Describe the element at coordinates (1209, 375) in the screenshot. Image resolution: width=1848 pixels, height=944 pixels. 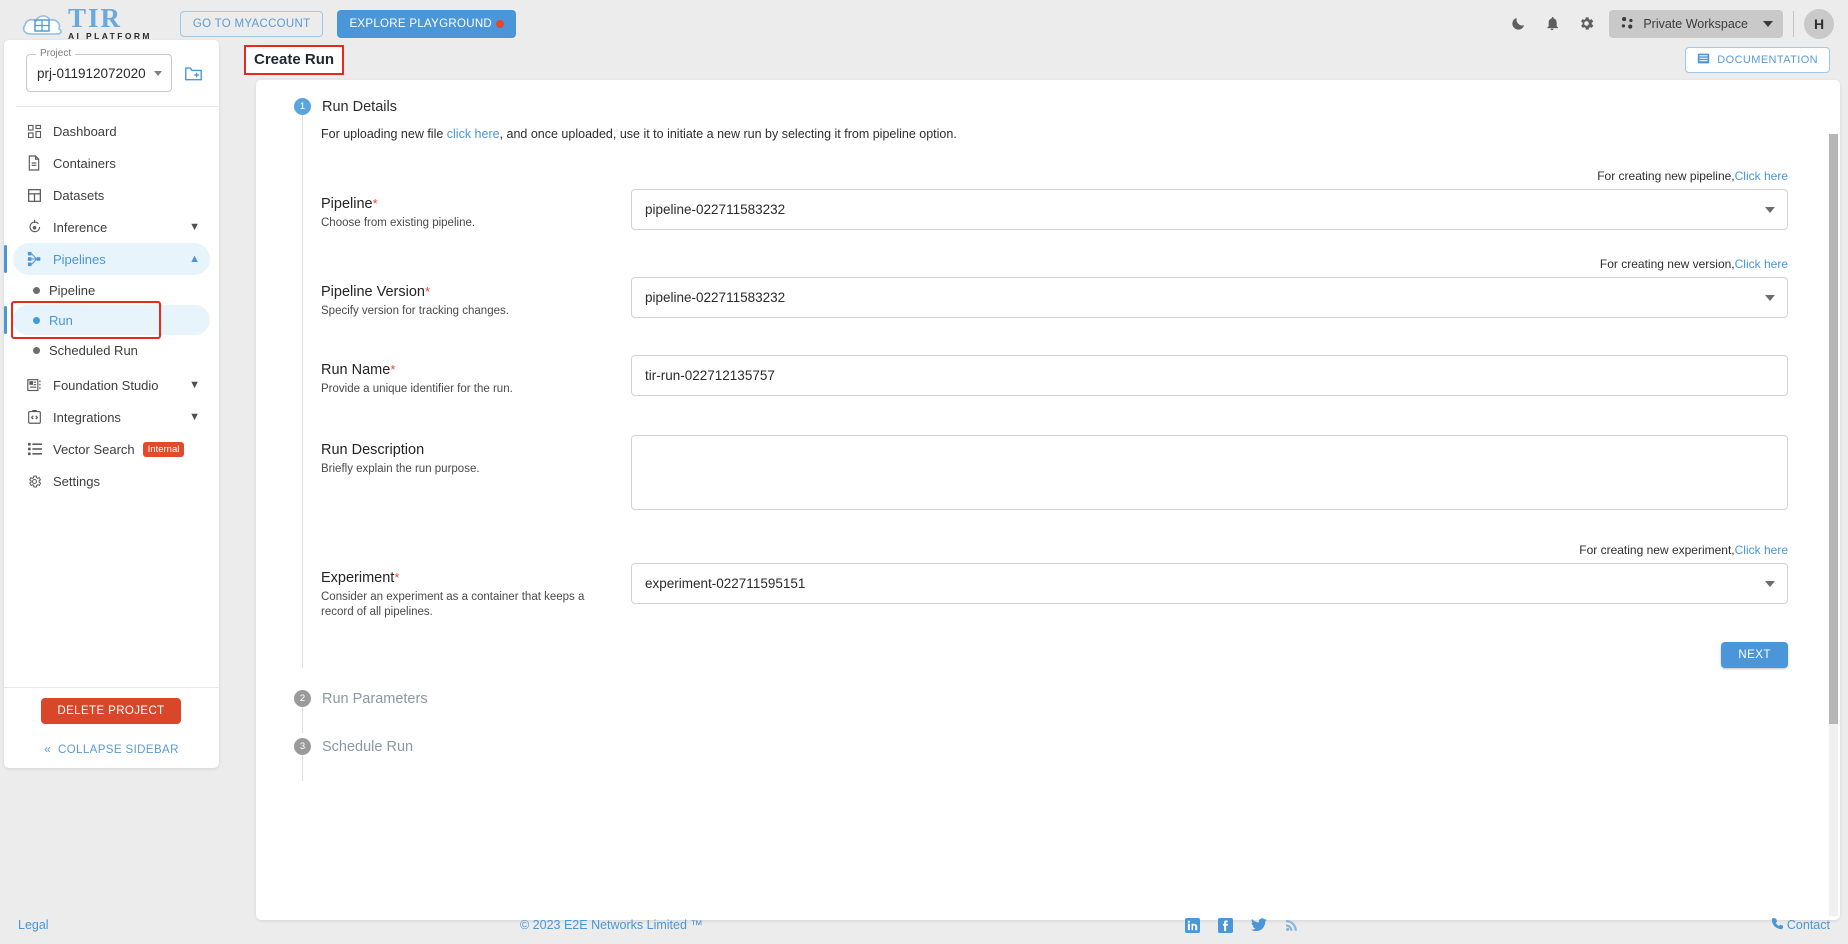
I see `run-name-input` at that location.